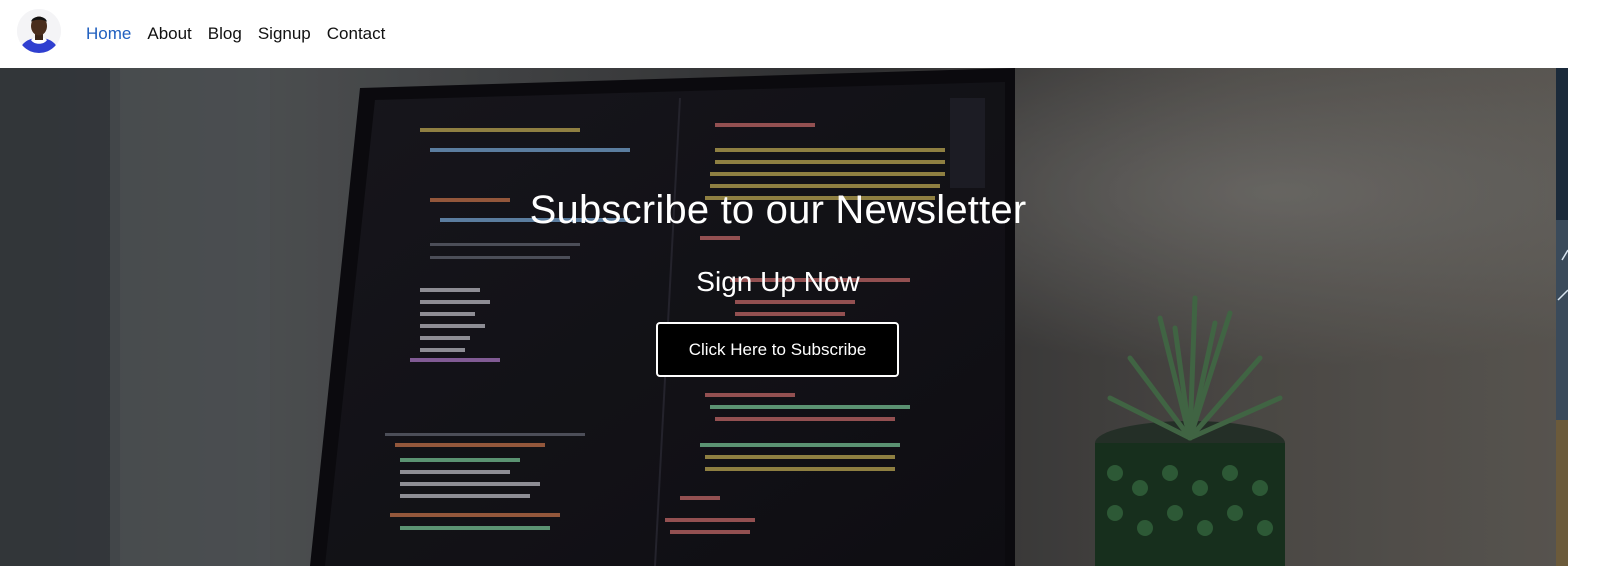 The width and height of the screenshot is (1613, 566). Describe the element at coordinates (169, 33) in the screenshot. I see `nav-link-about: About` at that location.